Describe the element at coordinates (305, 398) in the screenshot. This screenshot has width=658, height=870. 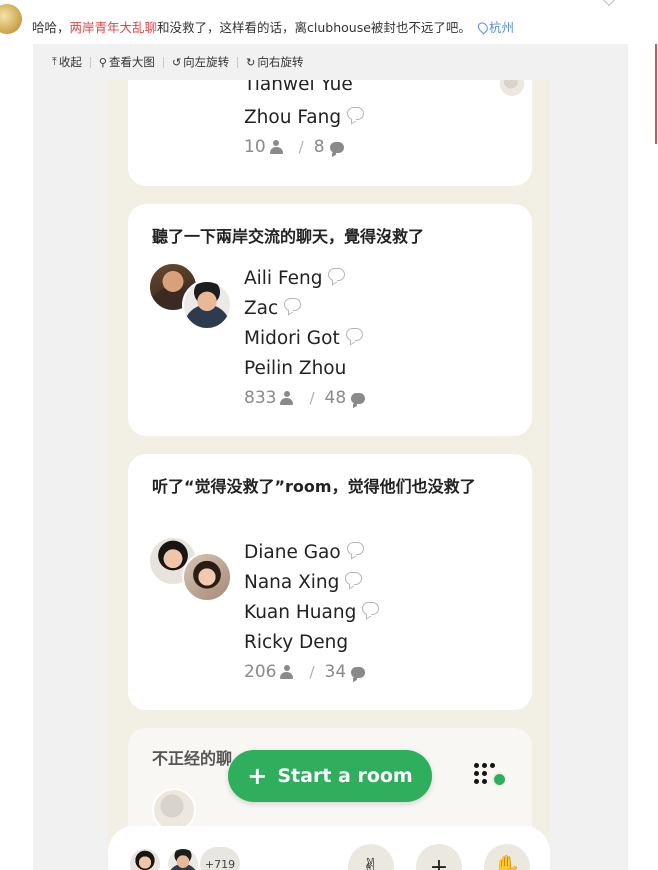
I see `room-stats: 833 / 48` at that location.